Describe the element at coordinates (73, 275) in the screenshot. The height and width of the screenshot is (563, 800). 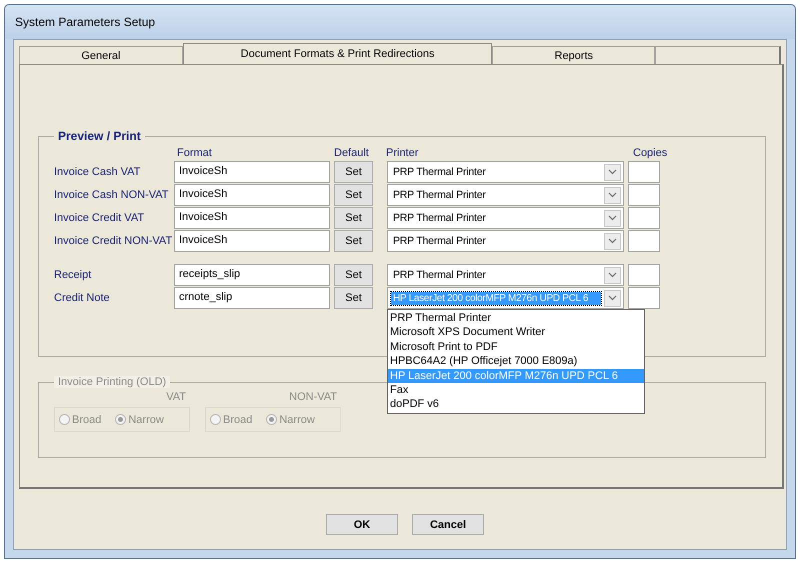
I see `row-label: Receipt` at that location.